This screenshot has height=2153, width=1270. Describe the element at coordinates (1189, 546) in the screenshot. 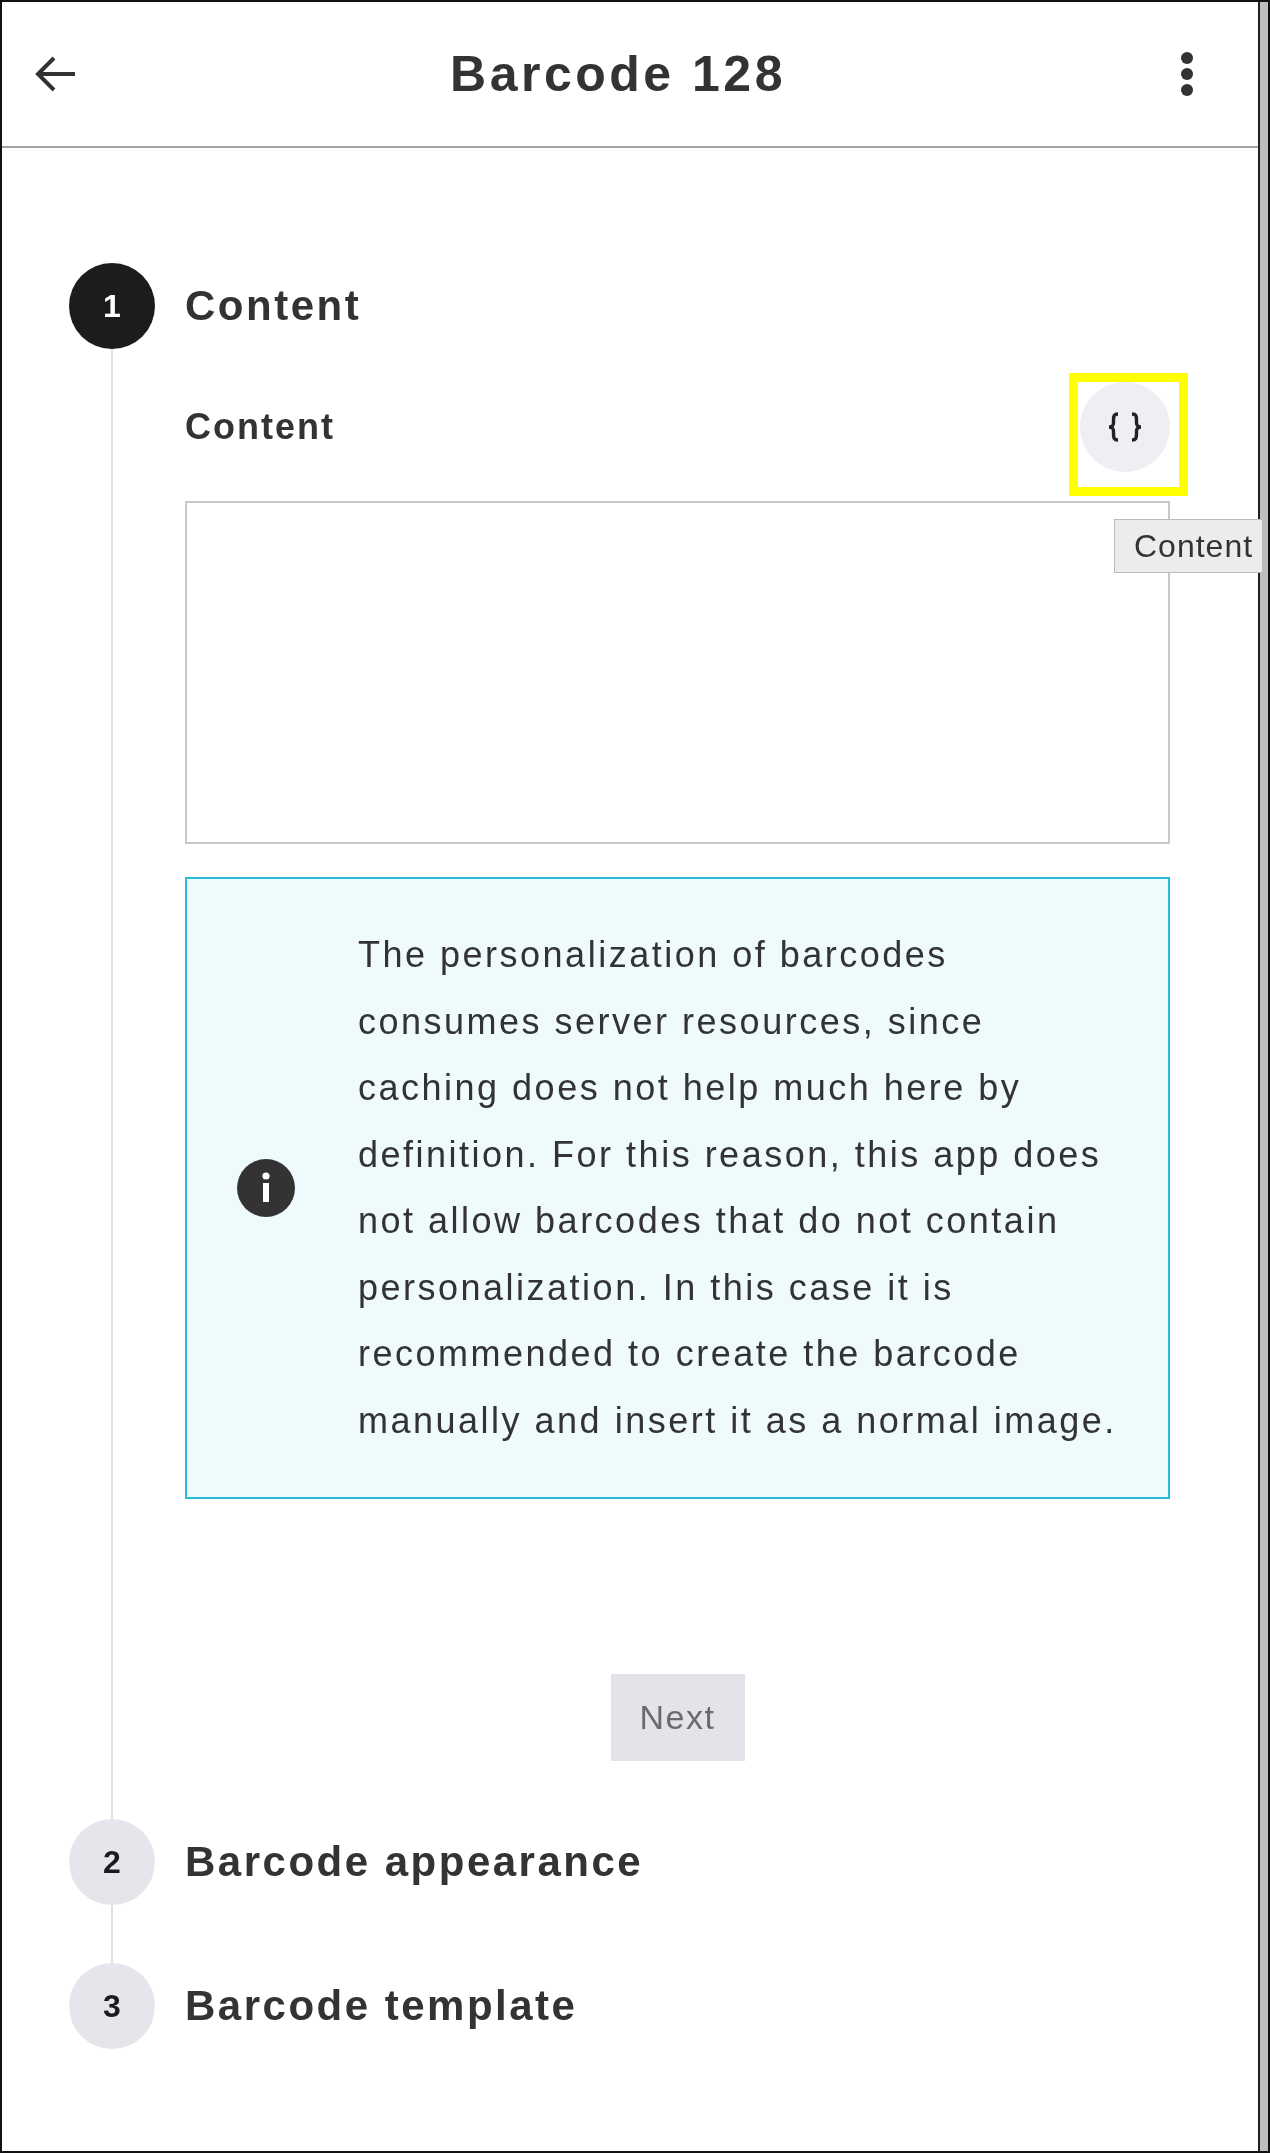

I see `tooltip: Content` at that location.